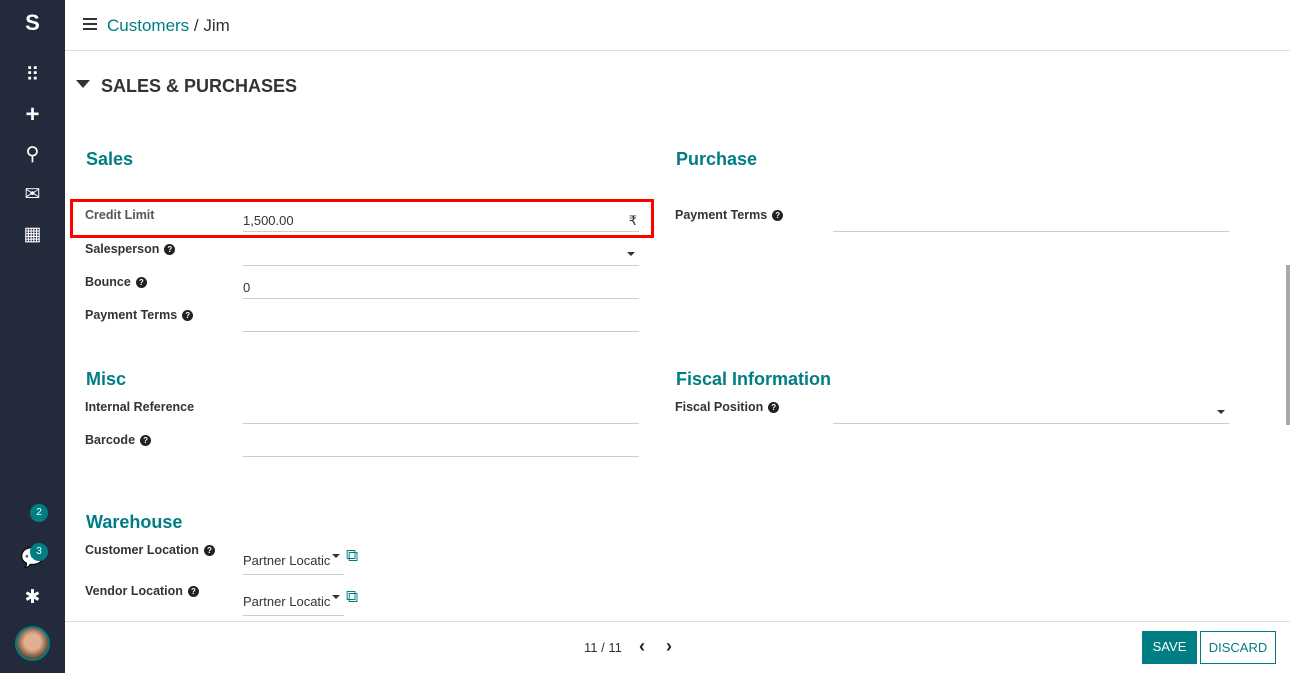 The height and width of the screenshot is (673, 1290). What do you see at coordinates (142, 591) in the screenshot?
I see `vendor-location-label: Vendor Location?` at bounding box center [142, 591].